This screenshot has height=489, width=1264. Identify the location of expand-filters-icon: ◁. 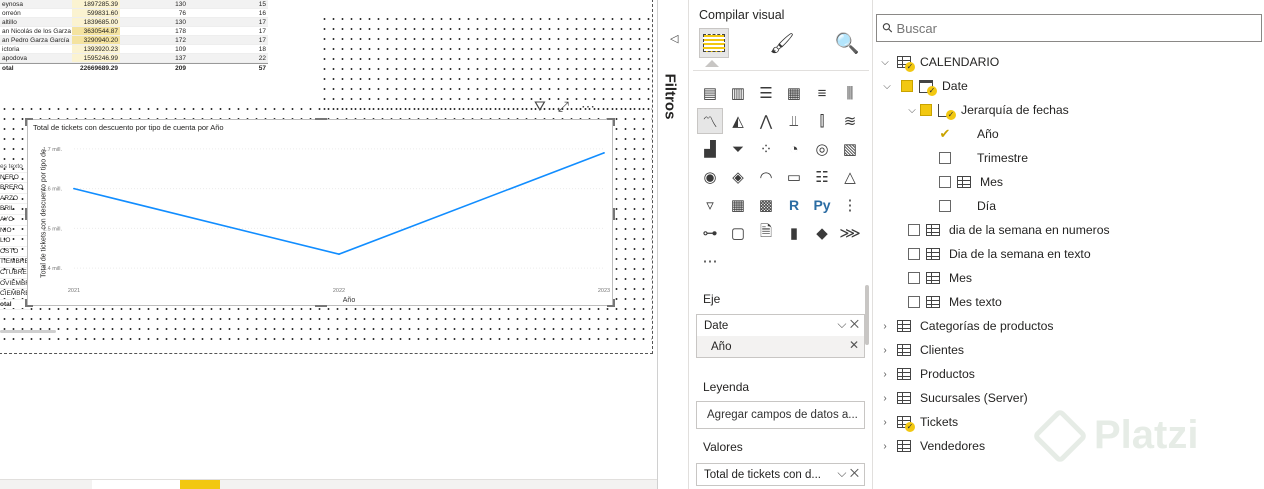
(674, 38).